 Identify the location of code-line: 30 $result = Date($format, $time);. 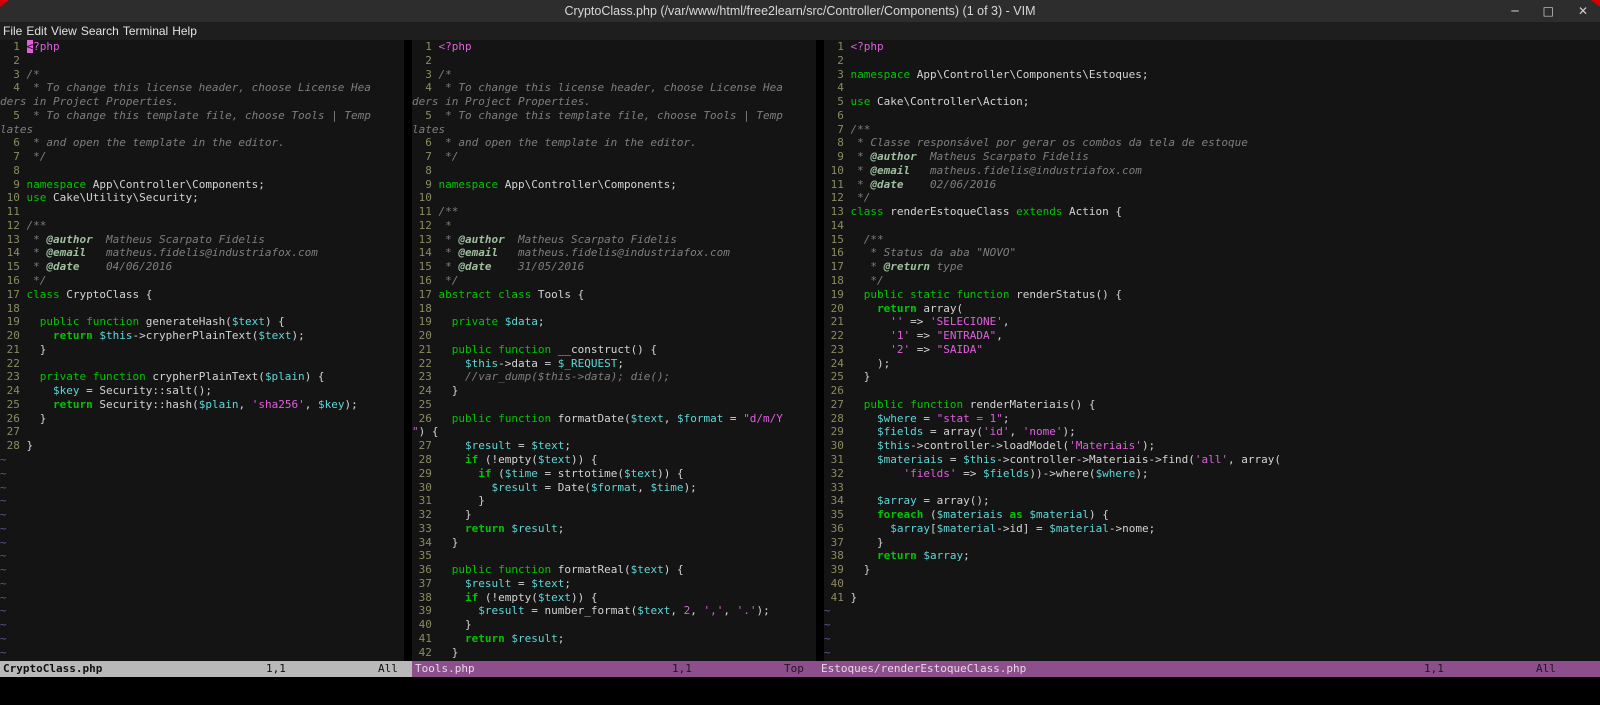
(614, 488).